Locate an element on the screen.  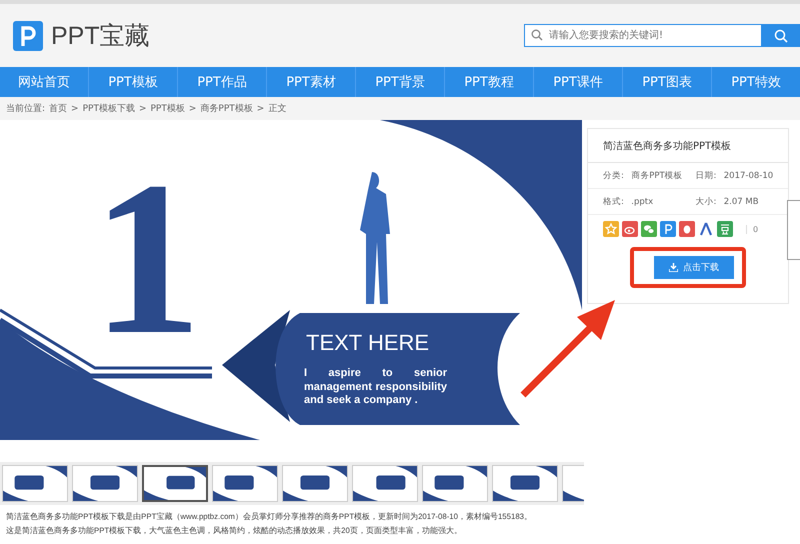
search-button is located at coordinates (781, 35).